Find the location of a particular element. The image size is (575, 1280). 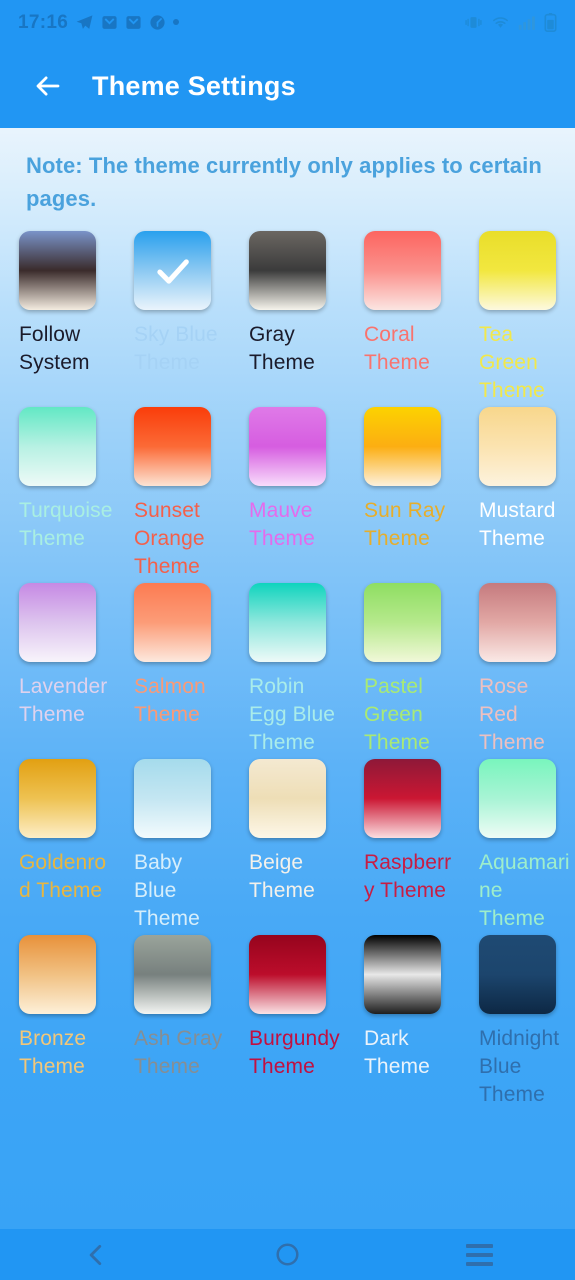

theme-label: Baby Blue Theme is located at coordinates (167, 890).